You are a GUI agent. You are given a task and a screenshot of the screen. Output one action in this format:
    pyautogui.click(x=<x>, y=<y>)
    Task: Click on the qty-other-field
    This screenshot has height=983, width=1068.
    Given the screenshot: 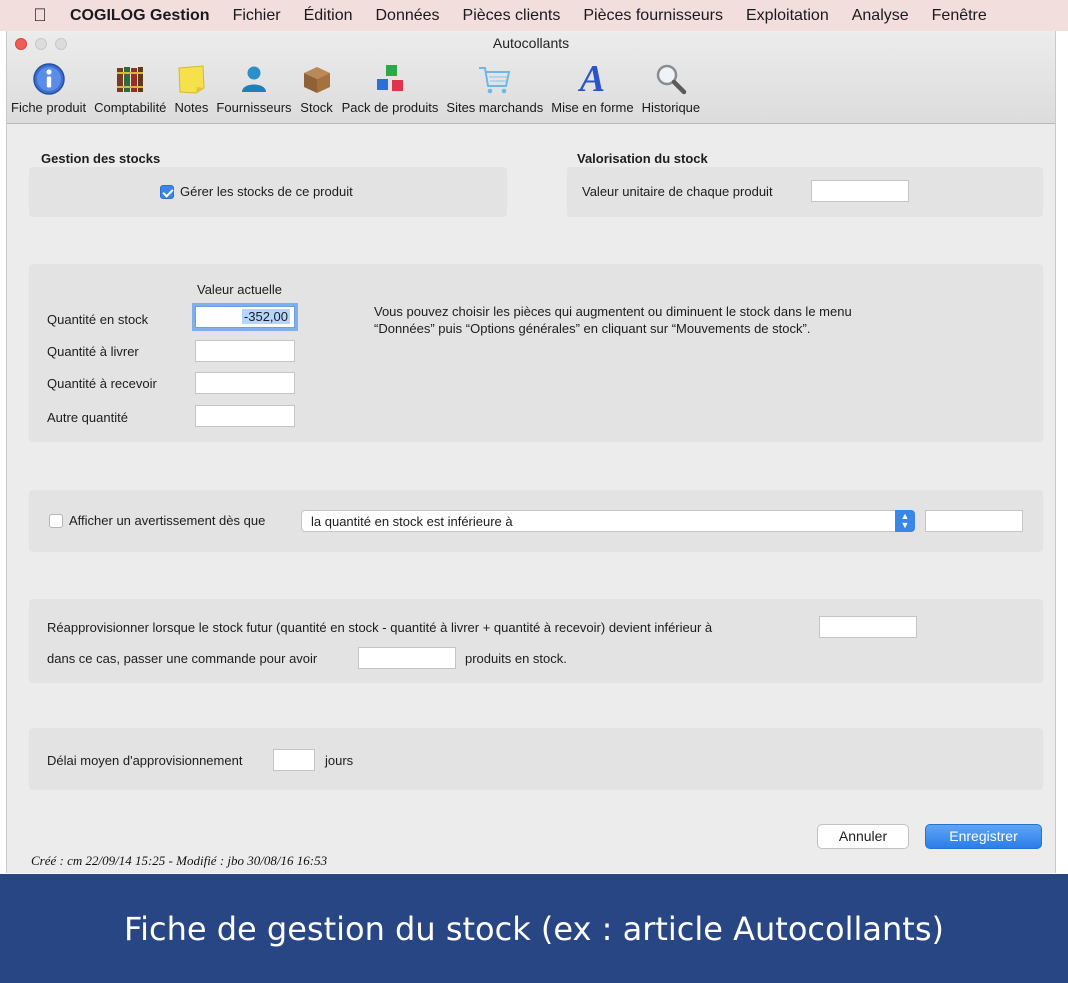 What is the action you would take?
    pyautogui.click(x=245, y=416)
    